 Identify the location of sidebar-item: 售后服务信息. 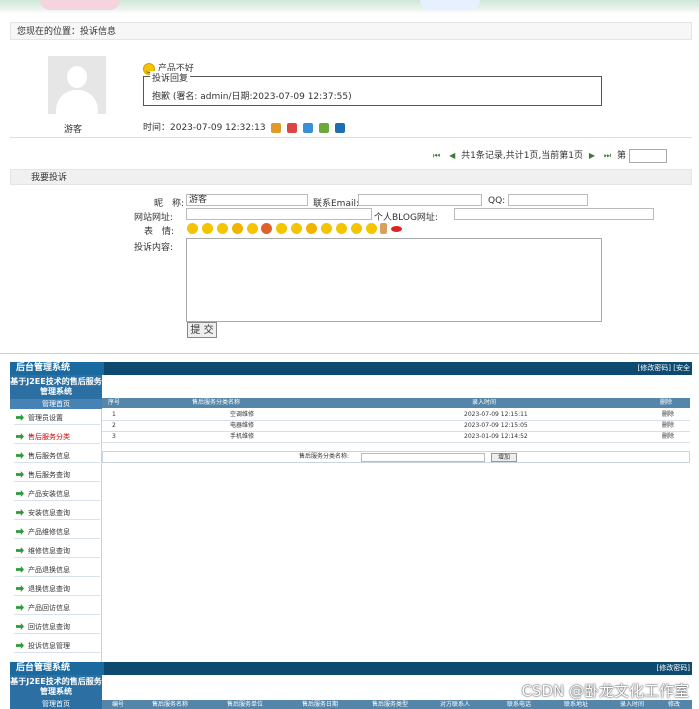
(57, 456).